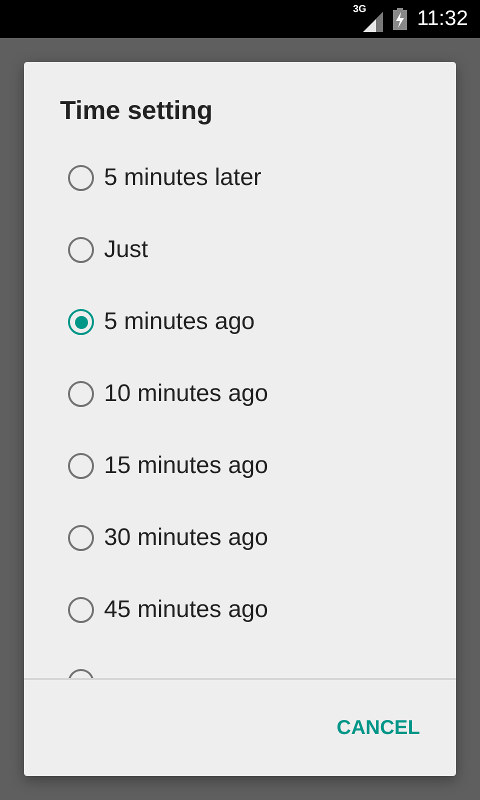  What do you see at coordinates (442, 19) in the screenshot?
I see `clock-time: 11:32` at bounding box center [442, 19].